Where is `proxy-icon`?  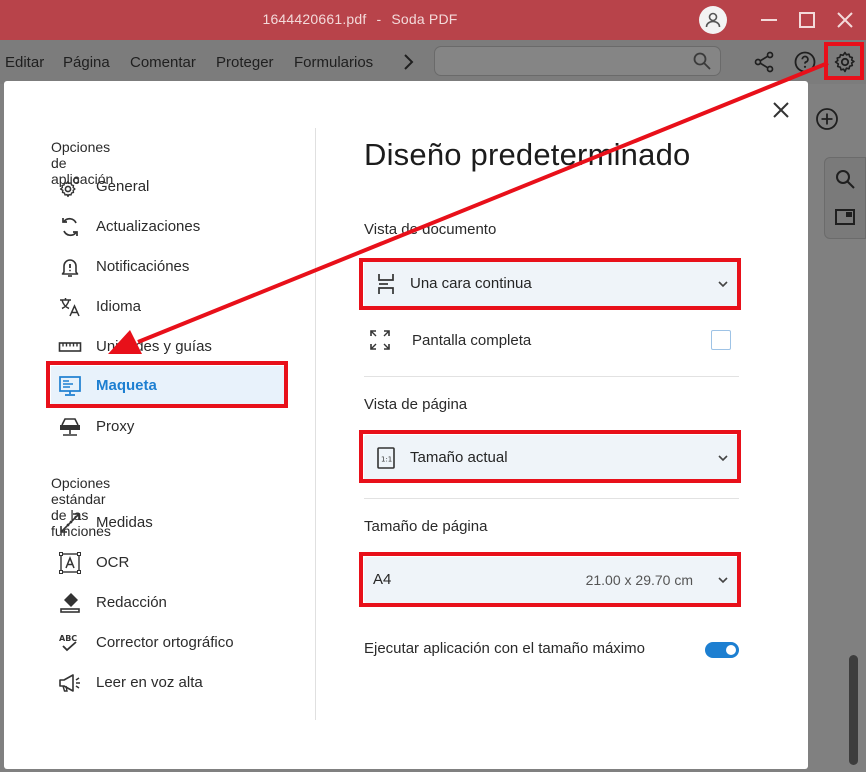 proxy-icon is located at coordinates (70, 427).